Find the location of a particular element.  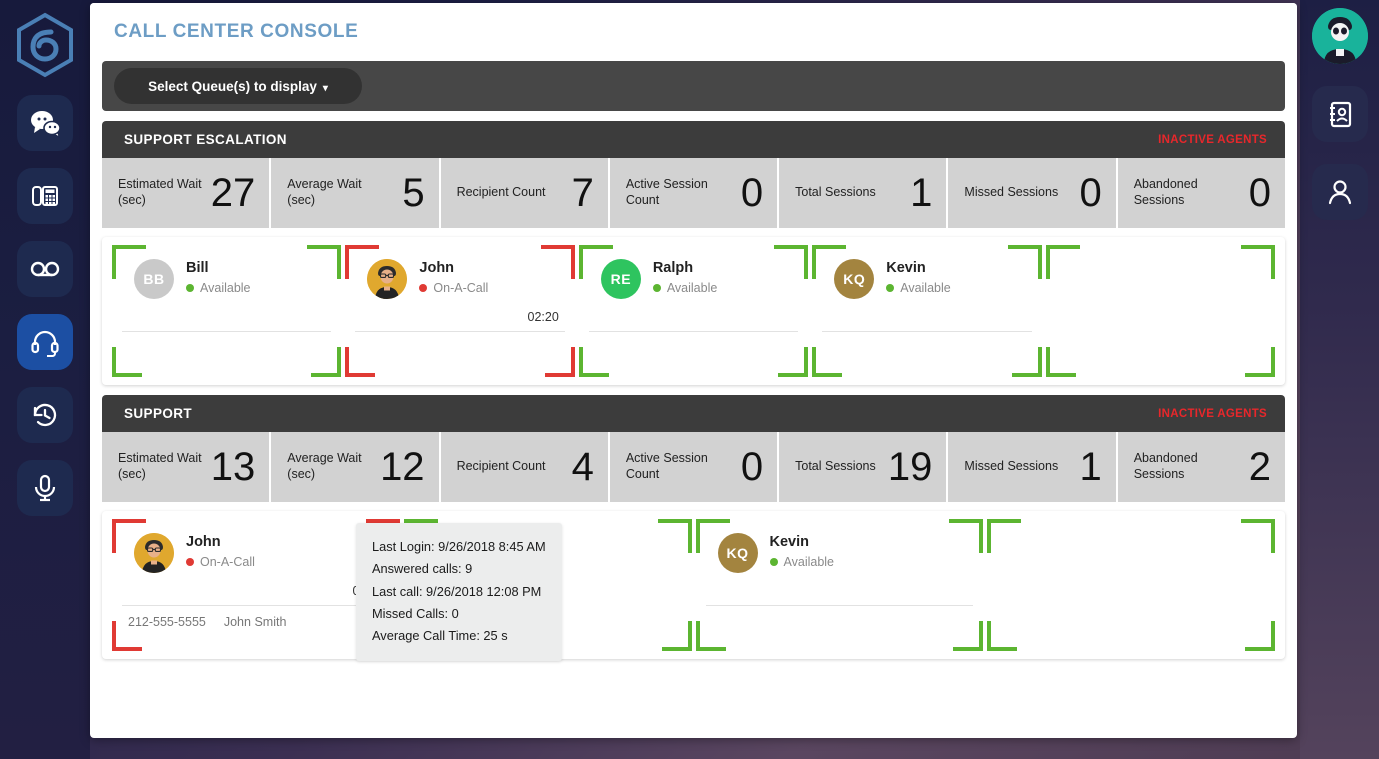

tooltip-line-missed-calls: Missed Calls: 0 is located at coordinates (415, 613).